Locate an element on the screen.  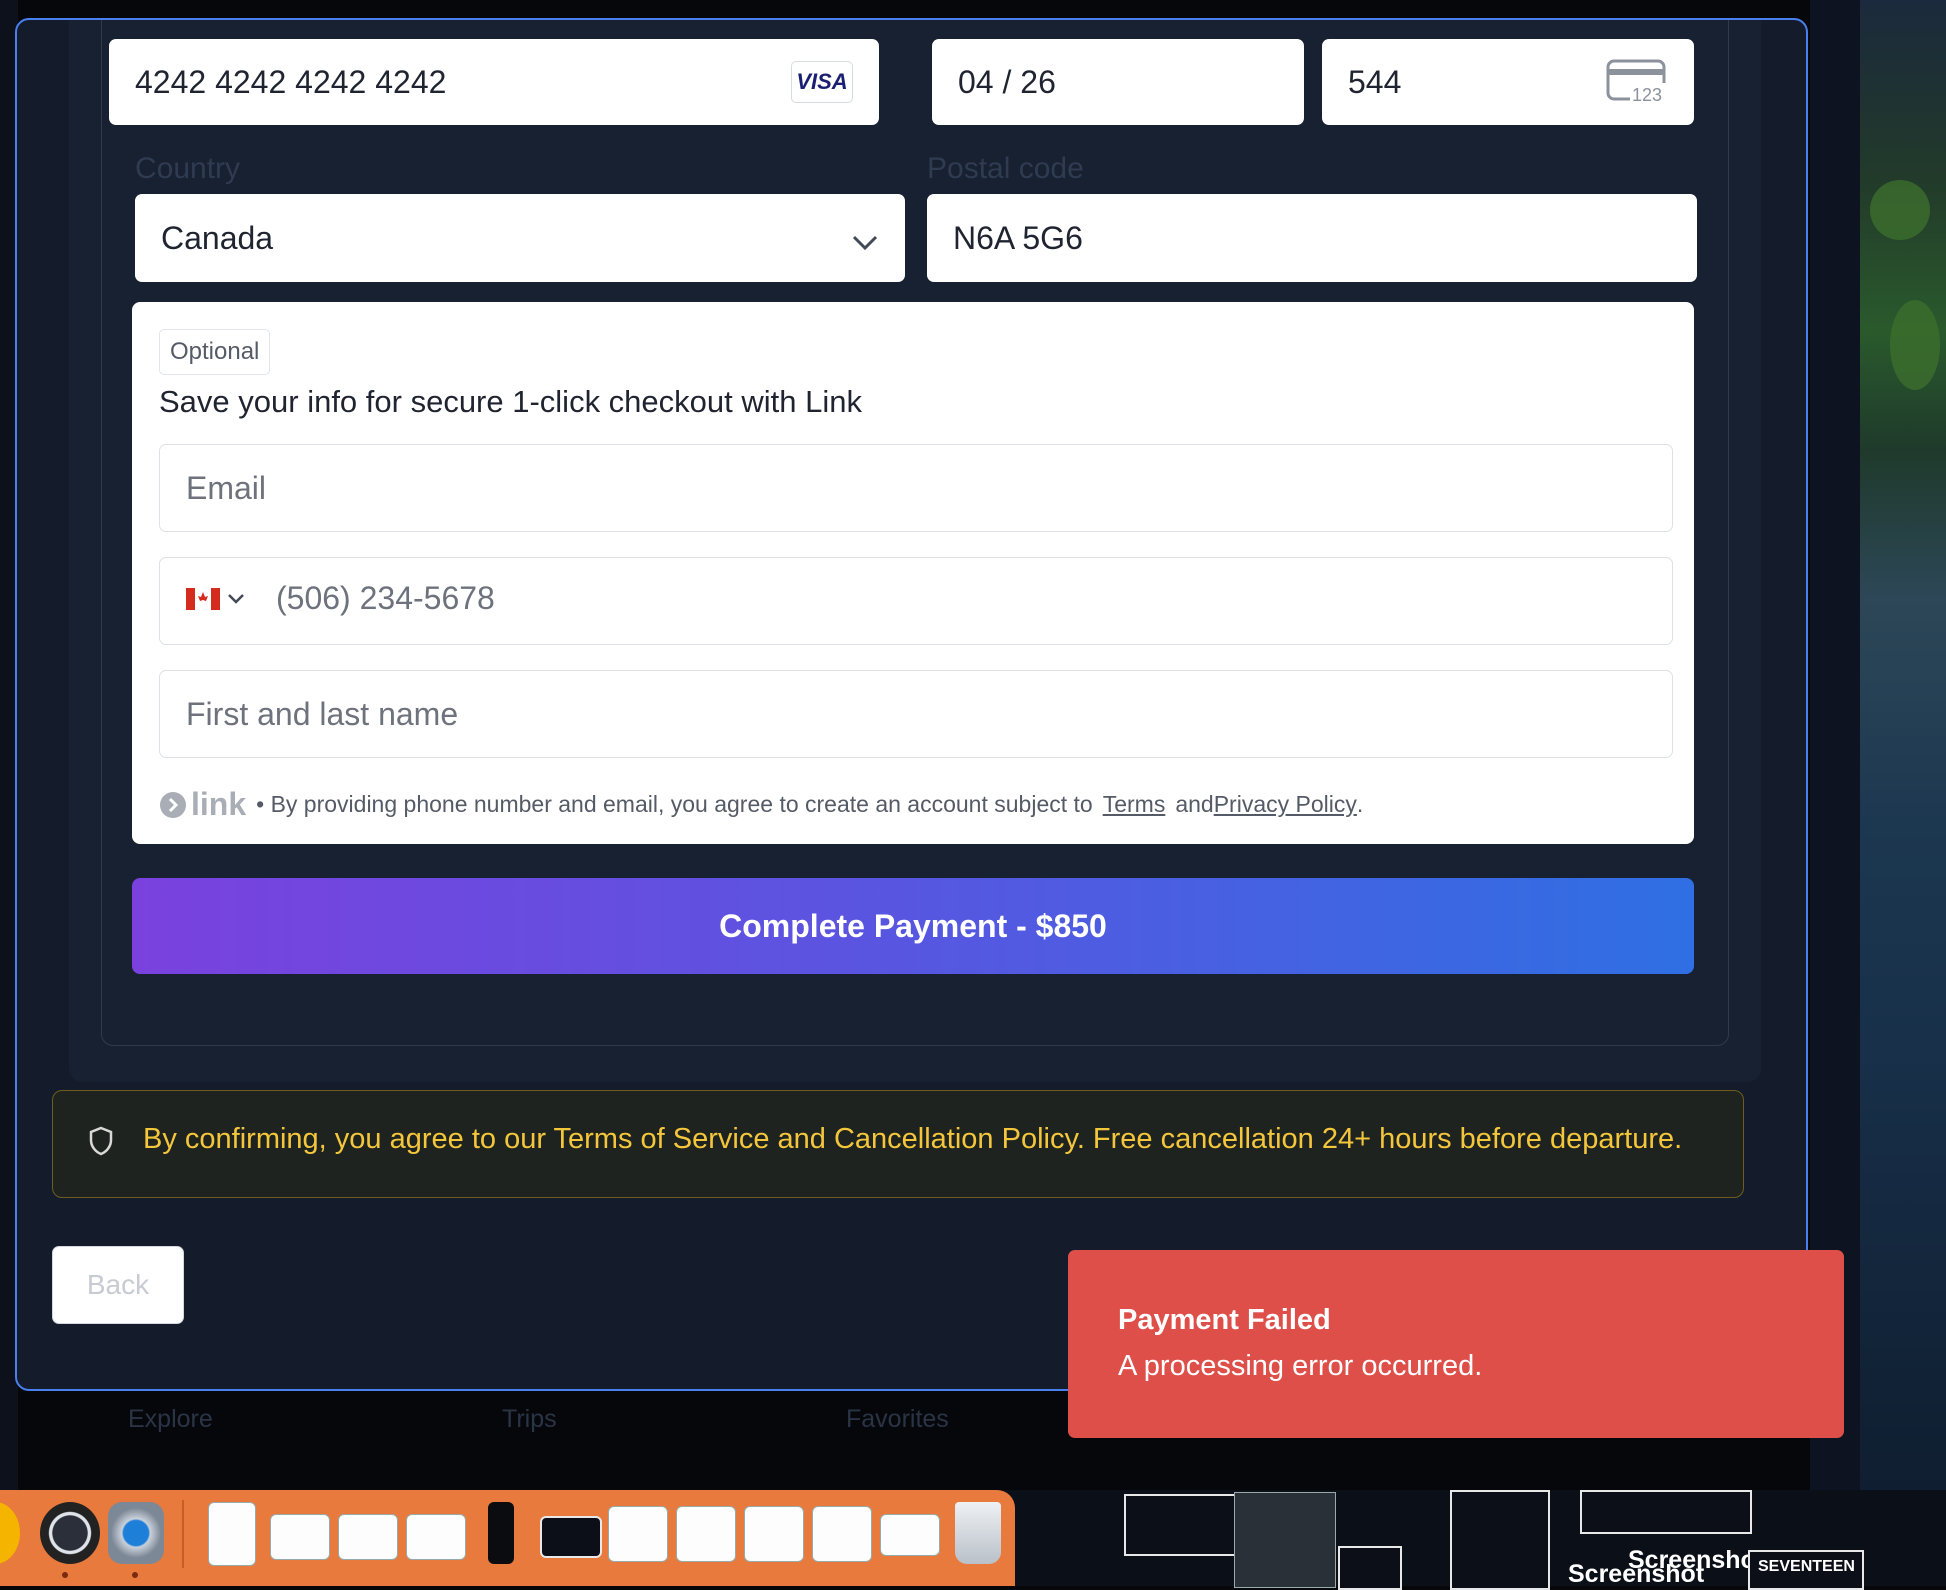
phone-placeholder: (506) 234-5678 is located at coordinates (385, 598).